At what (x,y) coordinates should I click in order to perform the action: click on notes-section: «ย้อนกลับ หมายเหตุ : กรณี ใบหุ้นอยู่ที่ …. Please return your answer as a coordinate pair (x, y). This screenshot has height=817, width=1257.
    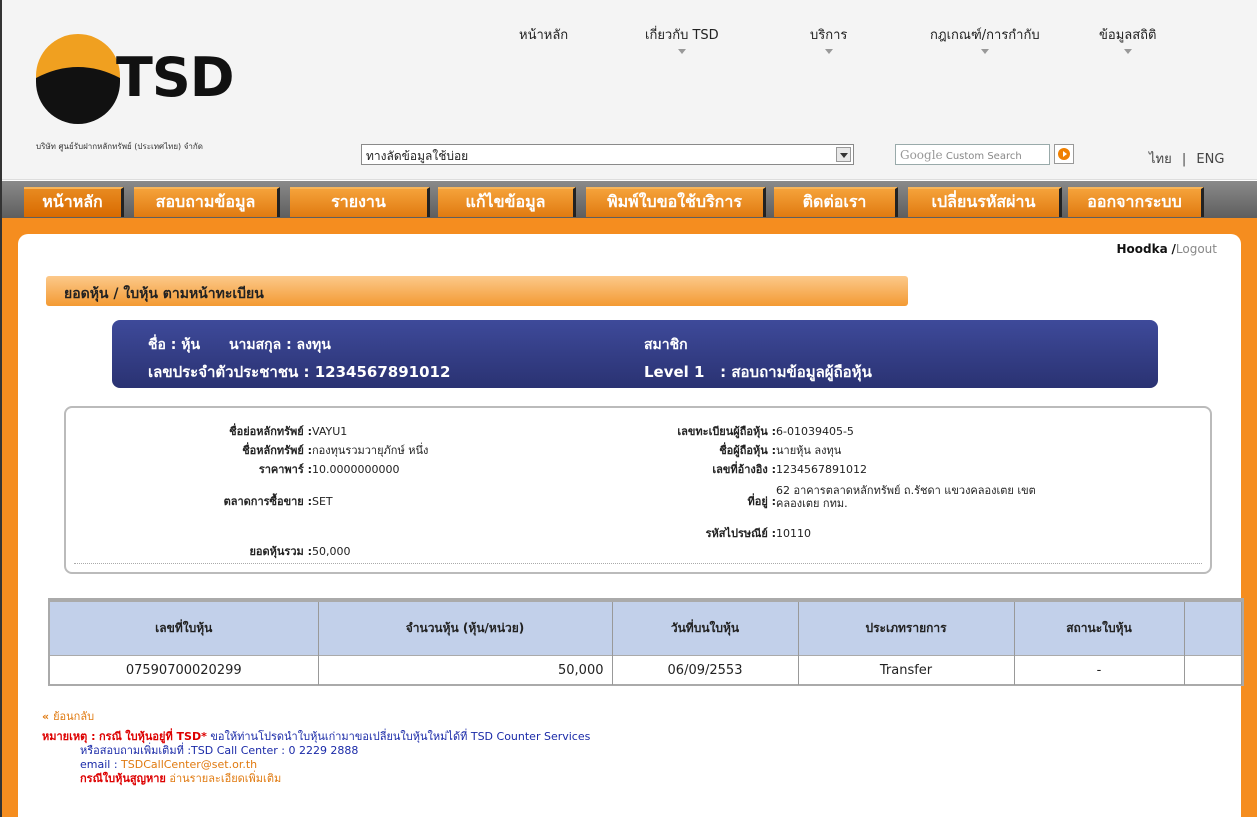
    Looking at the image, I should click on (316, 748).